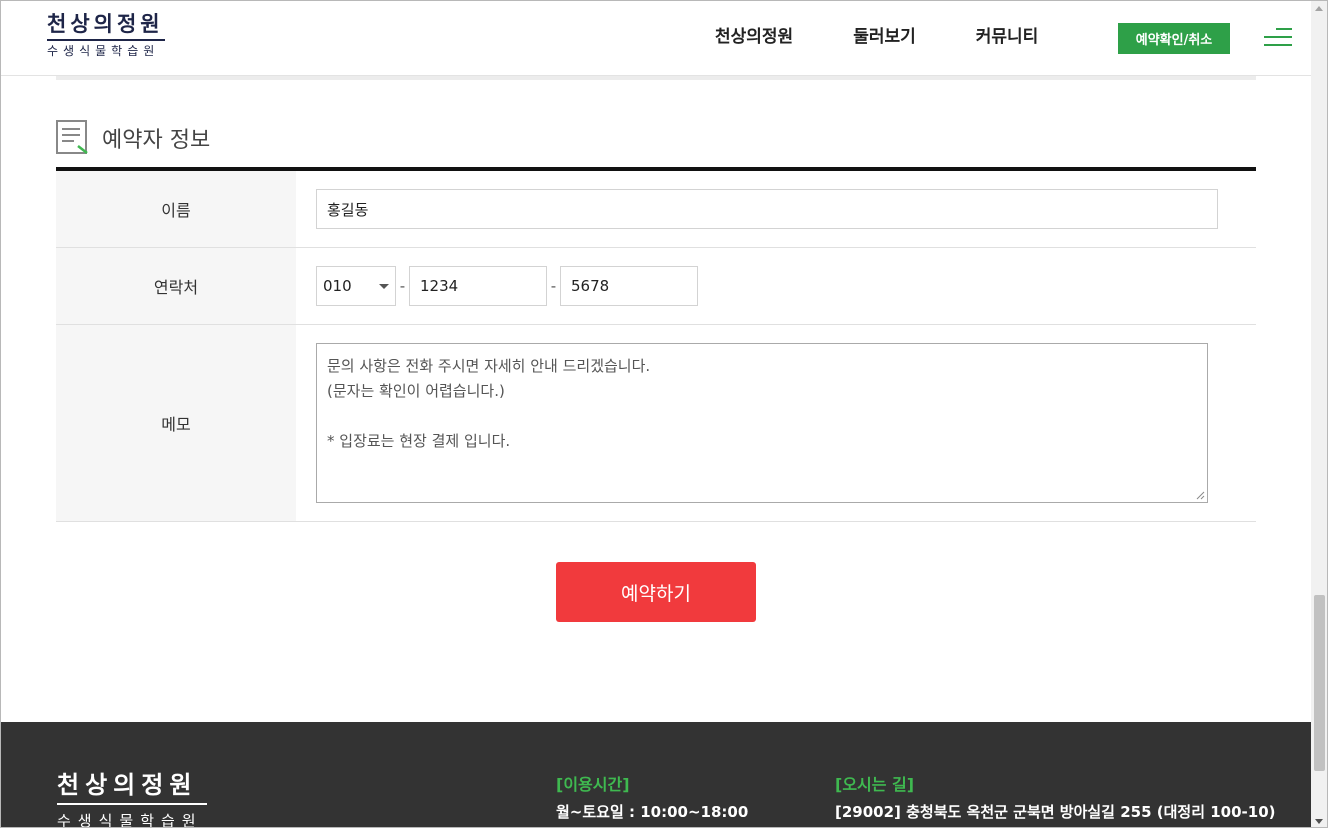 The image size is (1328, 828). Describe the element at coordinates (1319, 683) in the screenshot. I see `scroll-thumb` at that location.